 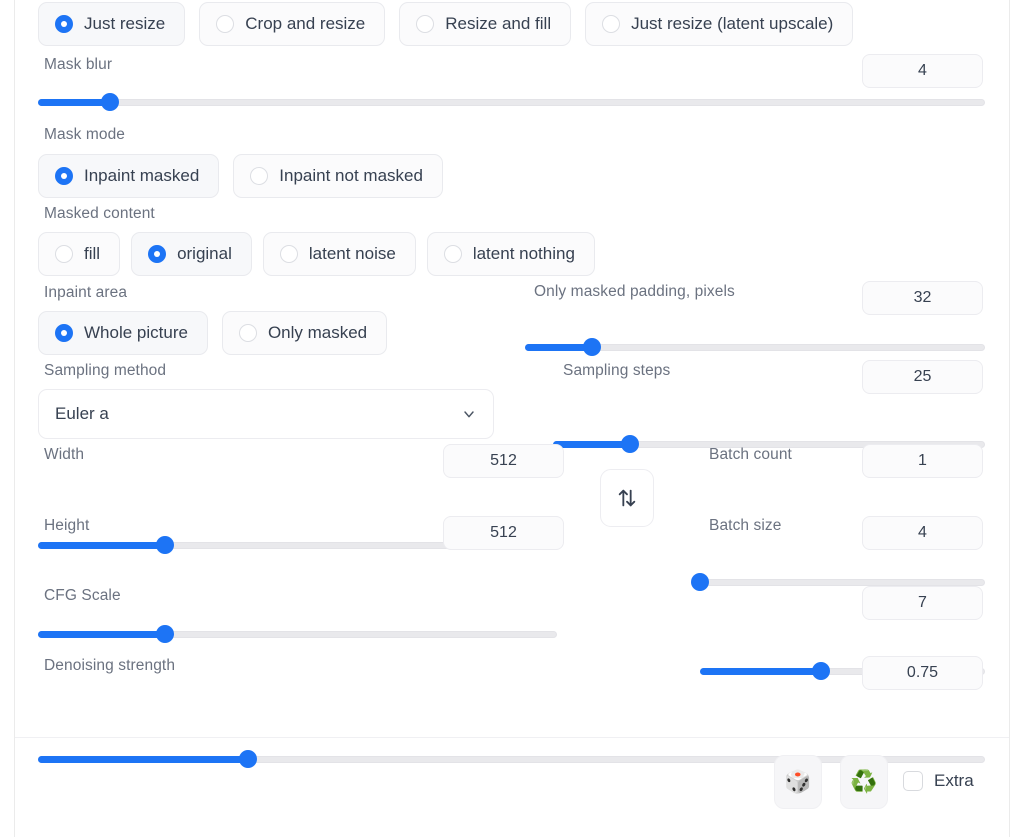 I want to click on mask-mode-option-inpaint-not-masked: Inpaint not masked, so click(x=338, y=176).